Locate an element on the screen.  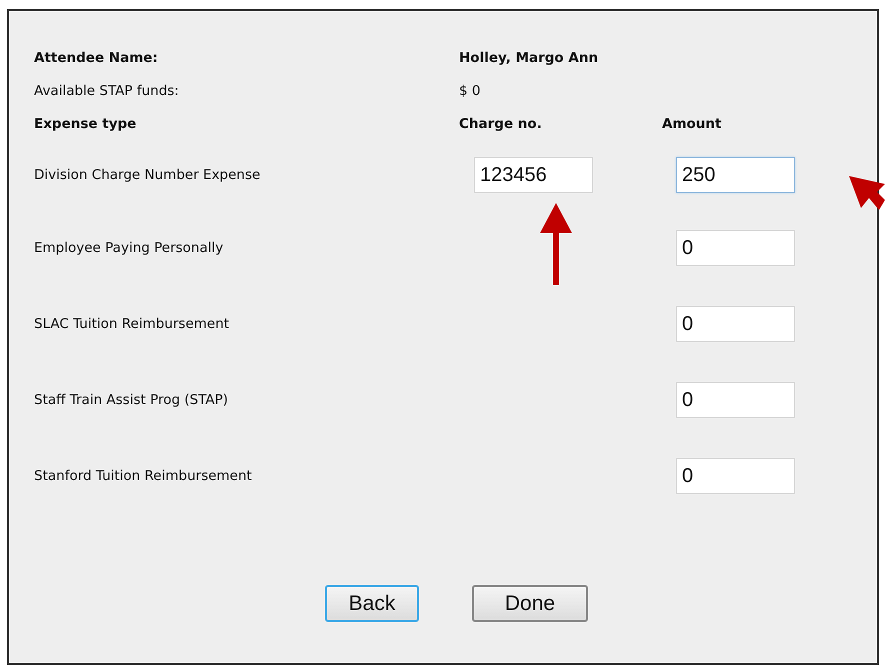
expense-type: Stanford Tuition Reimbursement is located at coordinates (143, 476).